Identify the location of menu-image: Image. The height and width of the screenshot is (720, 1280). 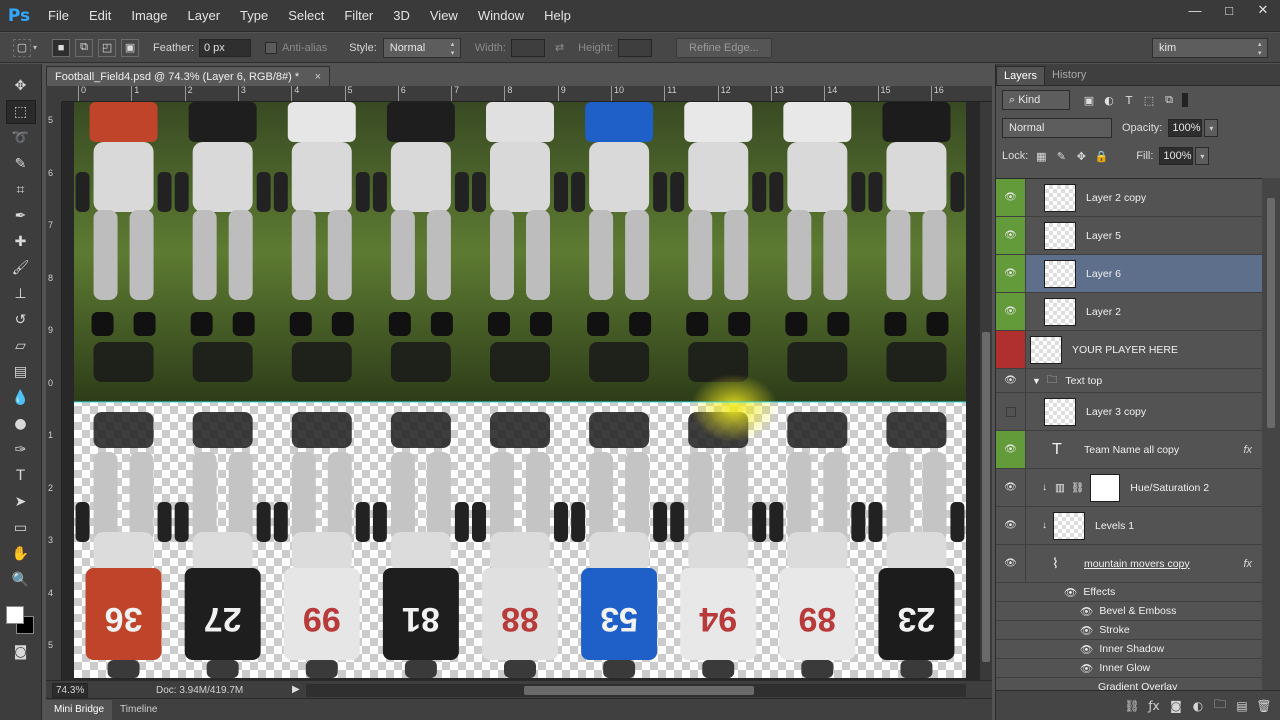
(149, 16).